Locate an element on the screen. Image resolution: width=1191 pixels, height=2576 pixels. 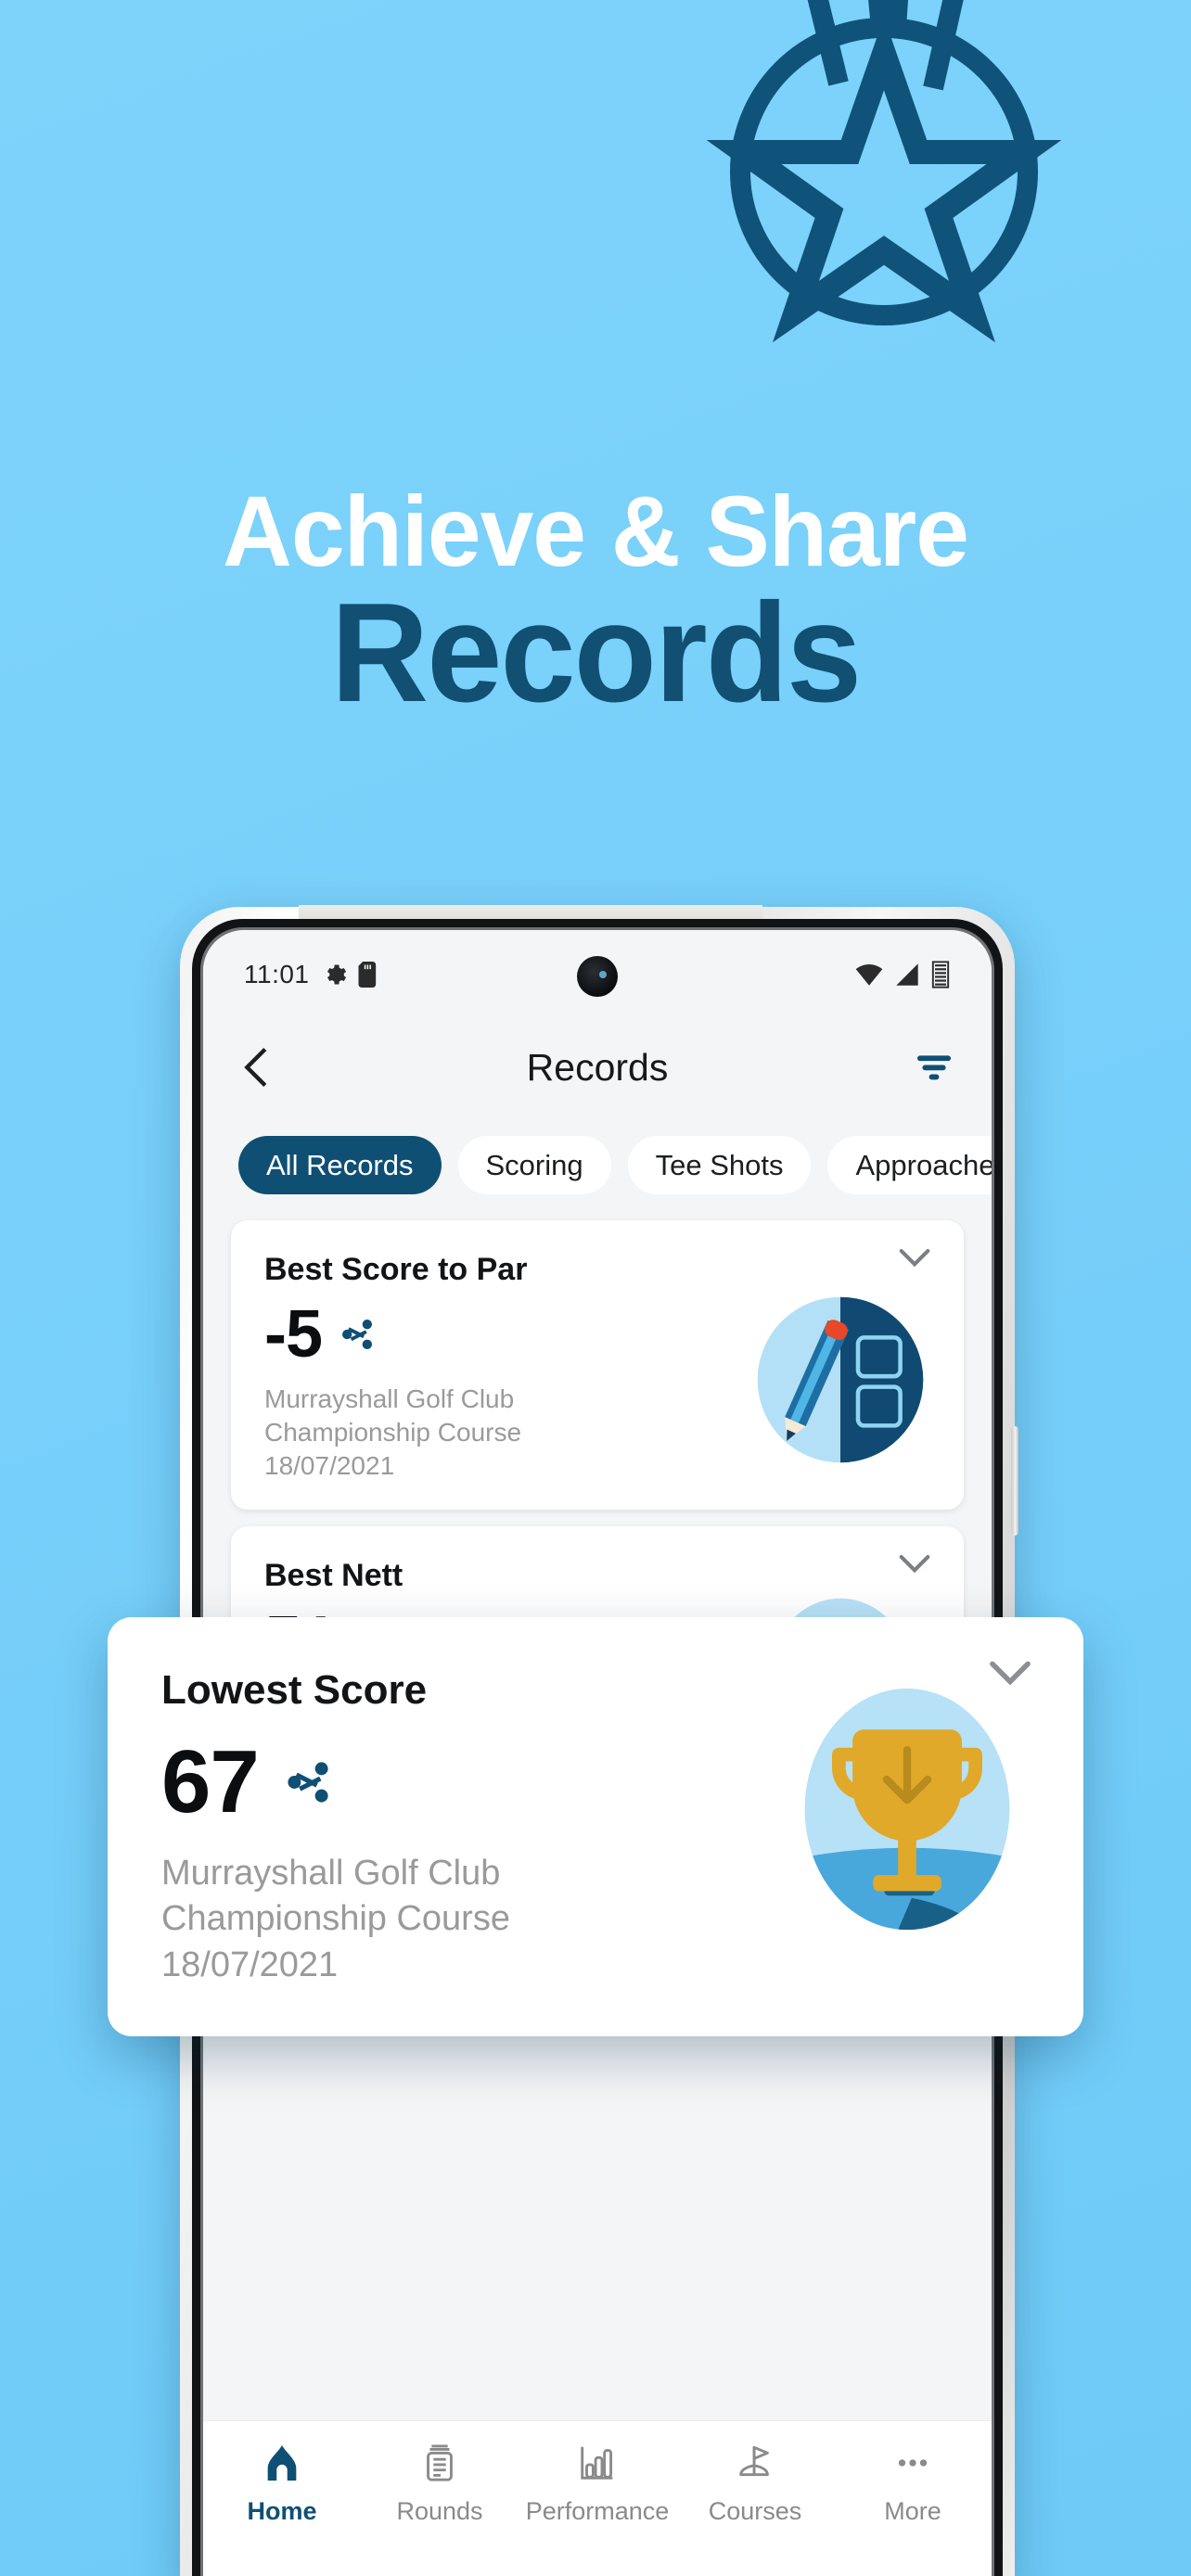
golf-flag-icon is located at coordinates (754, 2461).